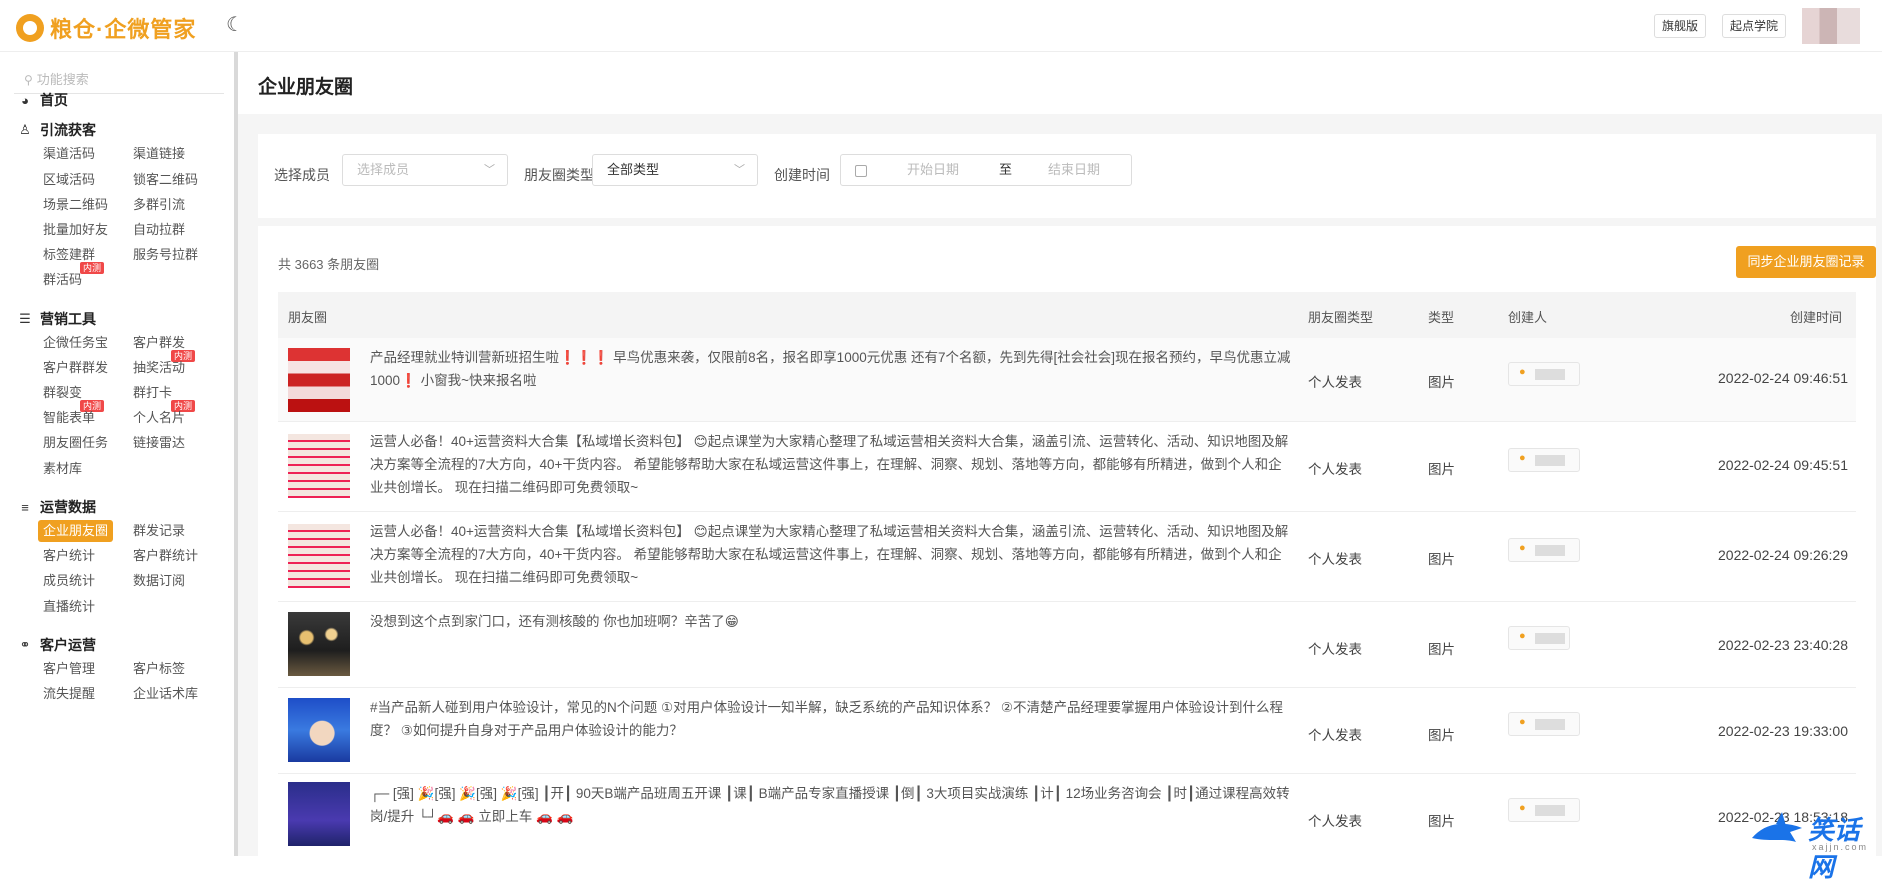  Describe the element at coordinates (152, 393) in the screenshot. I see `sidebar-item-group-checkin: 群打卡` at that location.